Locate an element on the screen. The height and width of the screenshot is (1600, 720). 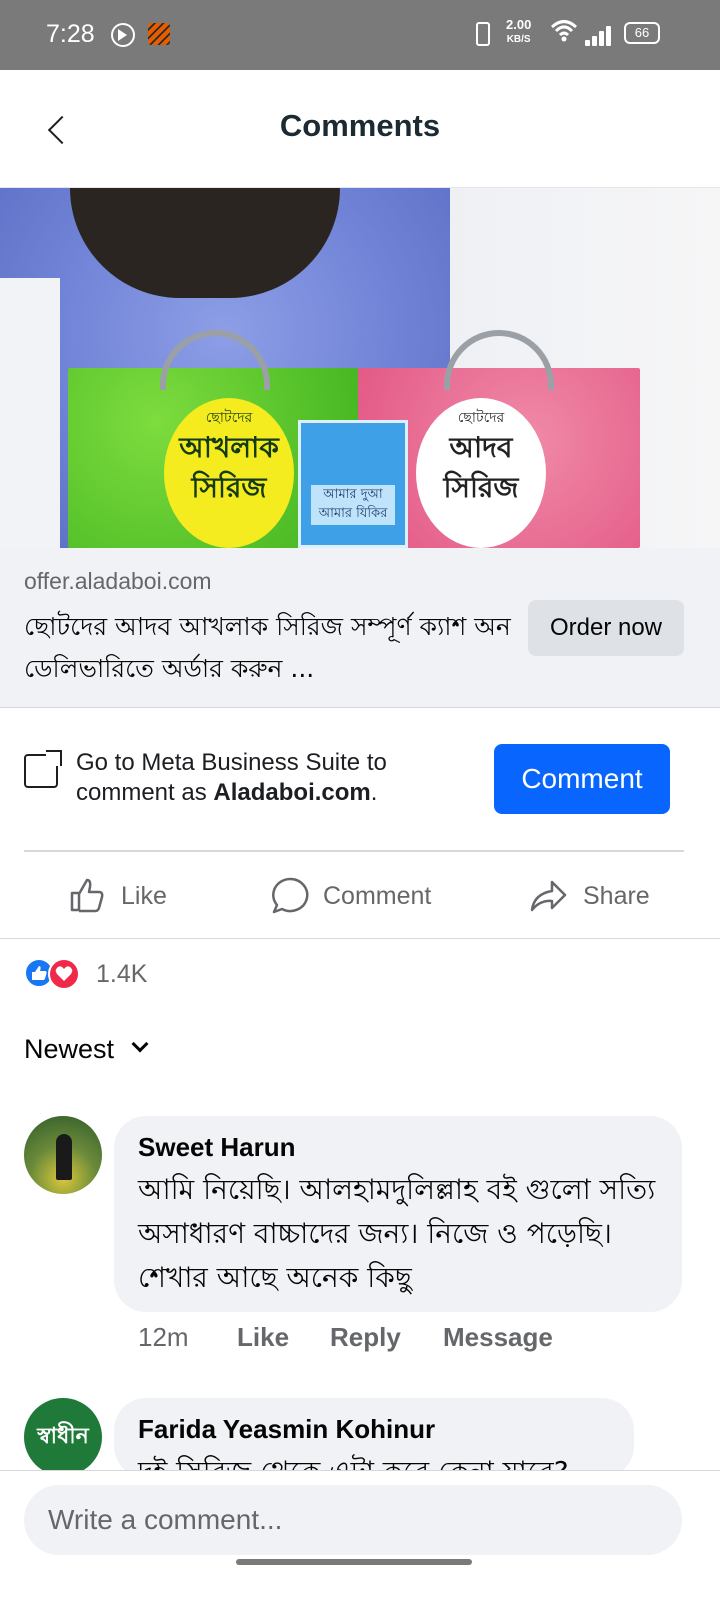
comment-bubble-icon is located at coordinates (290, 895).